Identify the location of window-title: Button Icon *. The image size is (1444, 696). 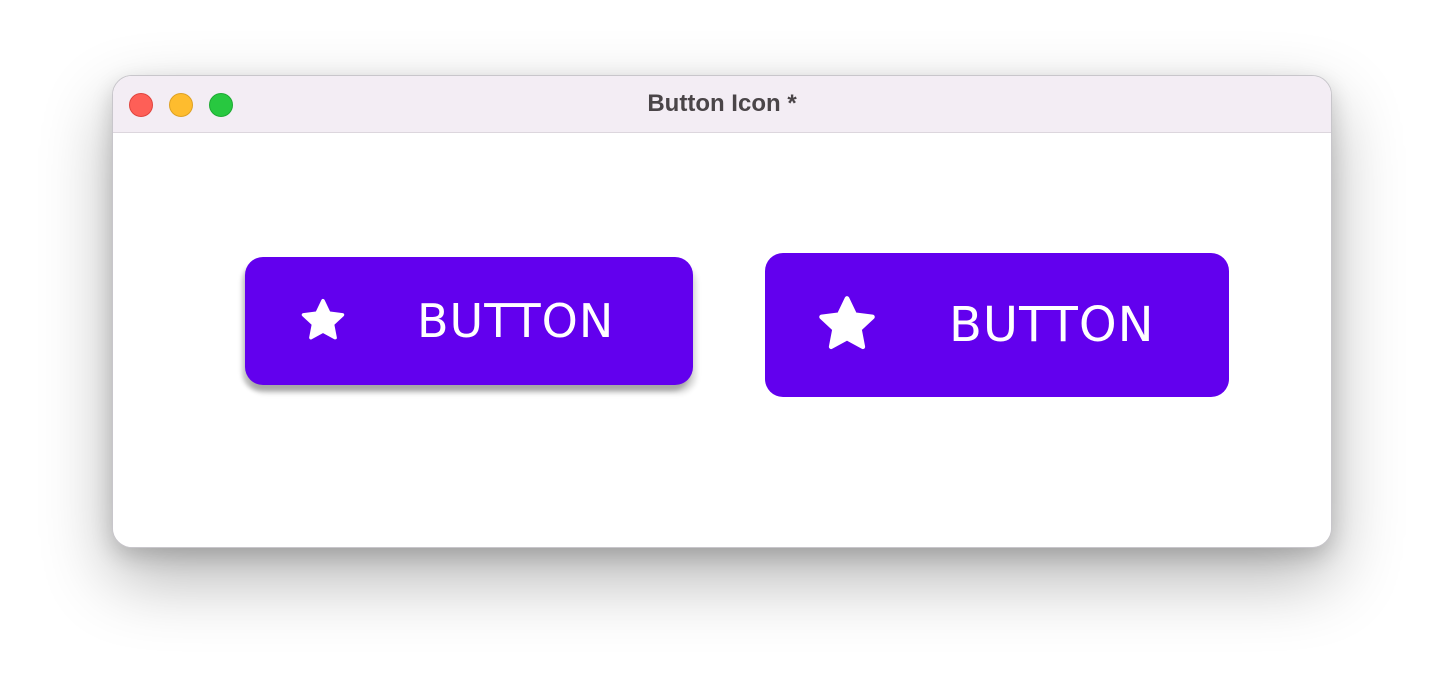
(722, 103).